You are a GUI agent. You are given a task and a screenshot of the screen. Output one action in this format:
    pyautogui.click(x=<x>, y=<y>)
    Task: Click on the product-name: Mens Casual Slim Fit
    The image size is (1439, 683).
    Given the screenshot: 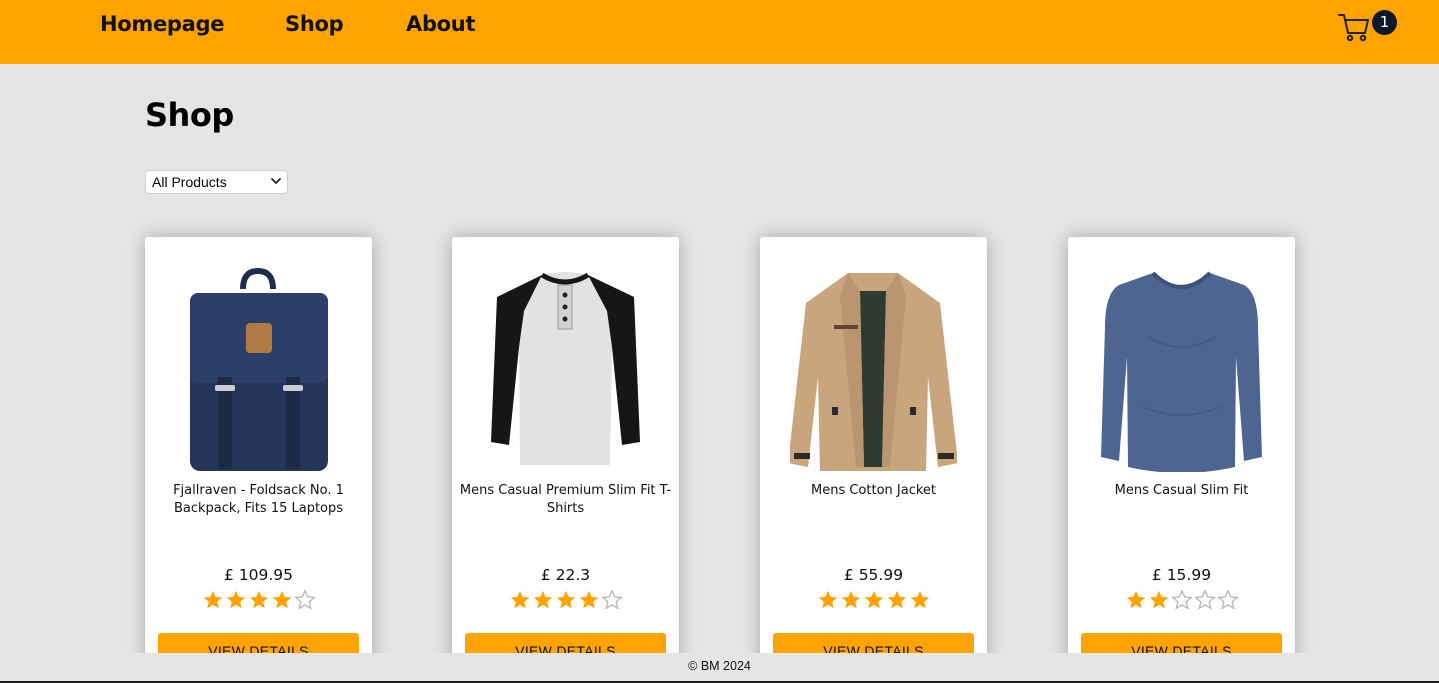 What is the action you would take?
    pyautogui.click(x=1181, y=490)
    